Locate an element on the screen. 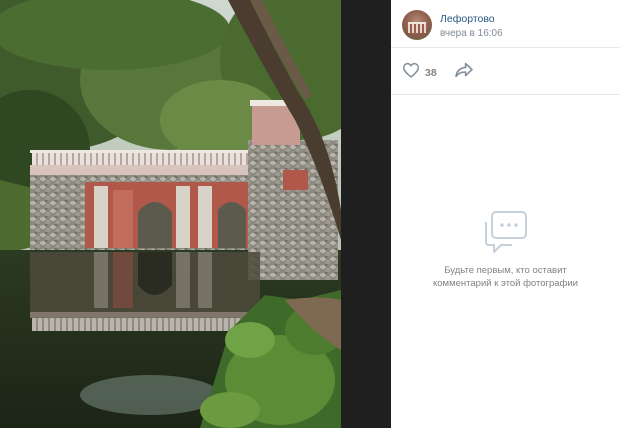 The height and width of the screenshot is (428, 620). like-button: 38 is located at coordinates (419, 72).